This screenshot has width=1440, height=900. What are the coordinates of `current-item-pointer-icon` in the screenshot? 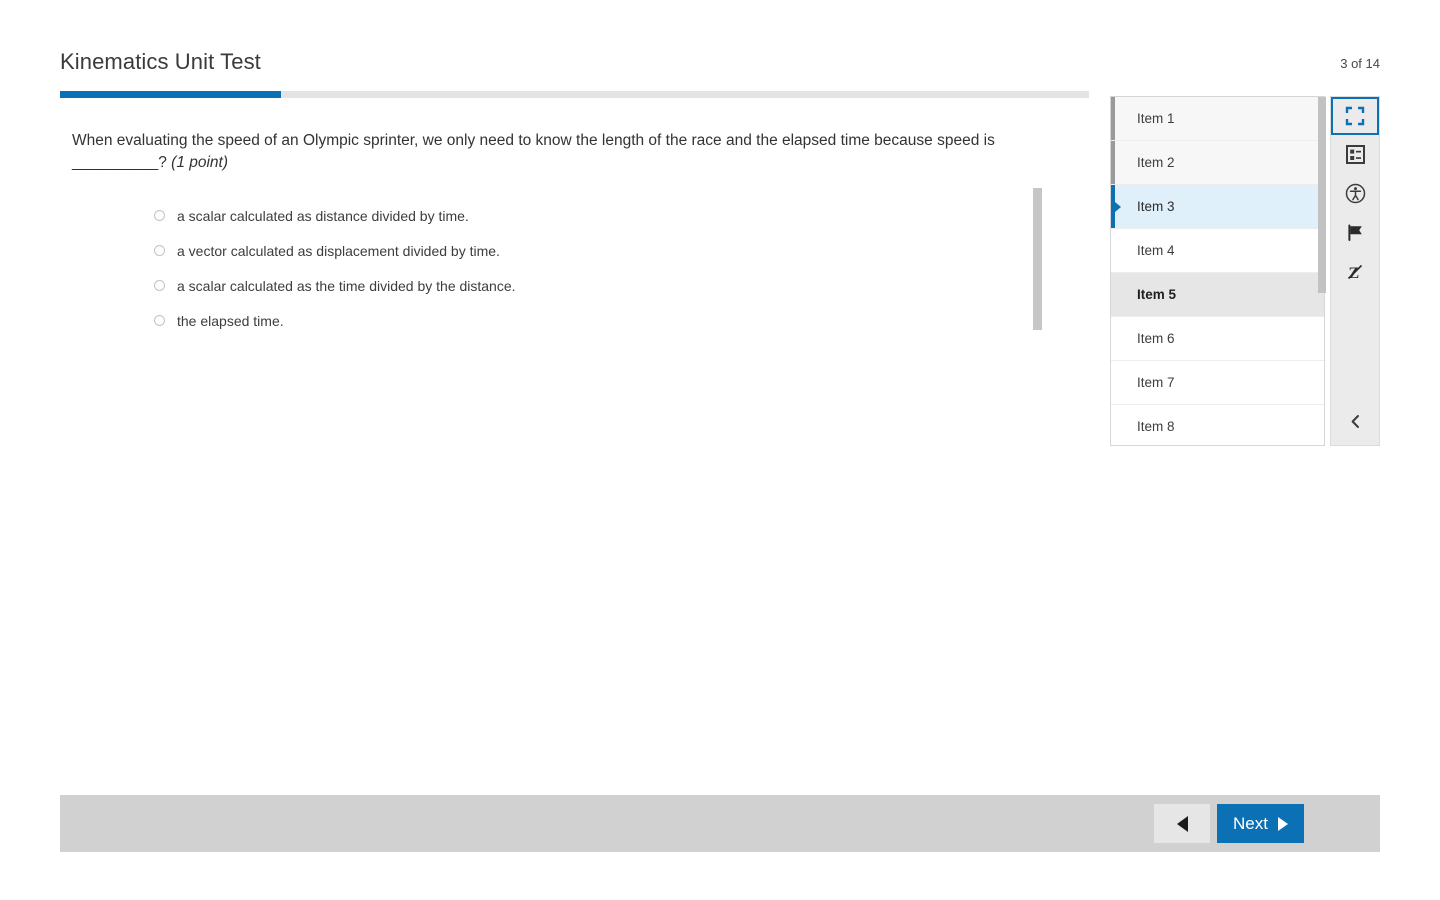 It's located at (1118, 206).